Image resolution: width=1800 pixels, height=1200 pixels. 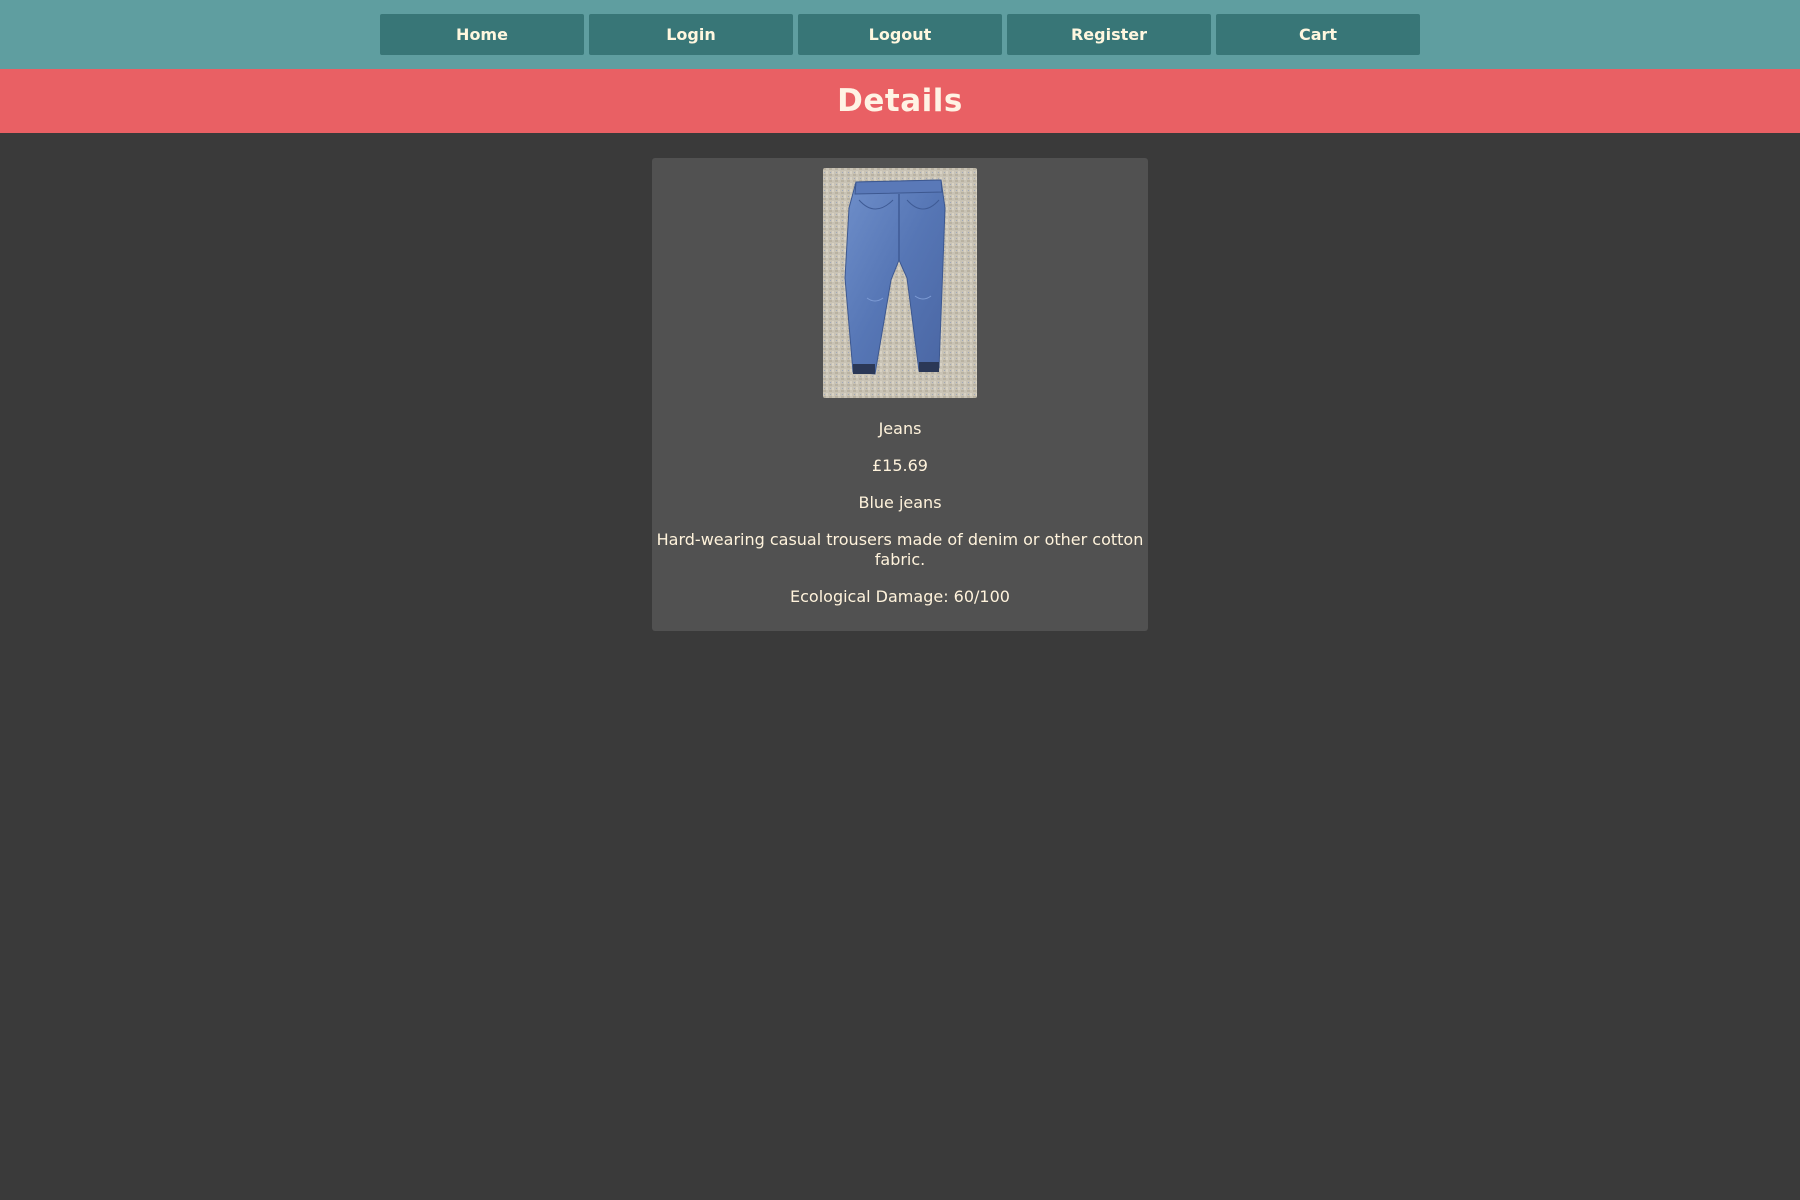 What do you see at coordinates (1109, 34) in the screenshot?
I see `nav-register-button: Register` at bounding box center [1109, 34].